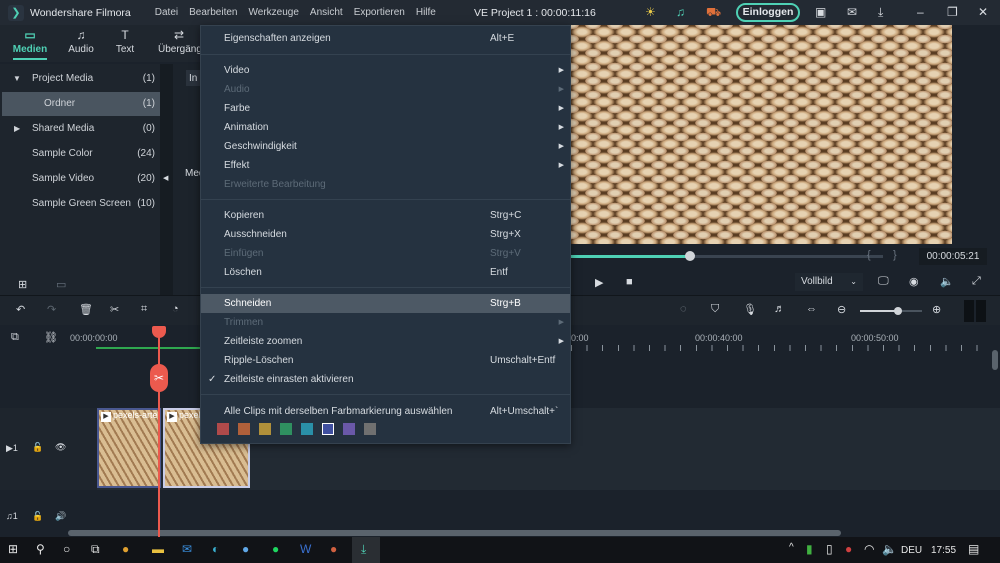  I want to click on preview-progress-knob, so click(689, 256).